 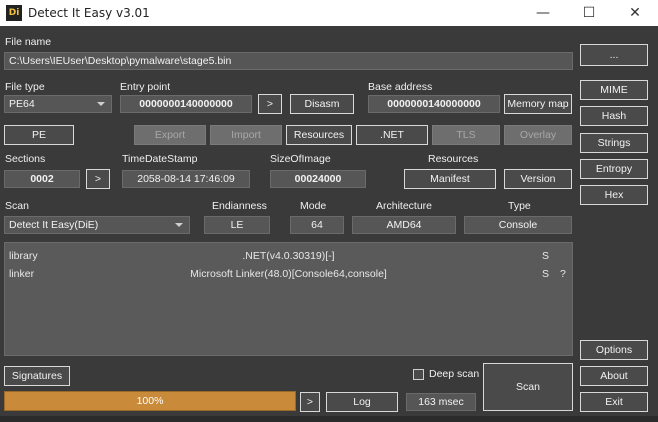 I want to click on sections-go-button: >, so click(x=98, y=179).